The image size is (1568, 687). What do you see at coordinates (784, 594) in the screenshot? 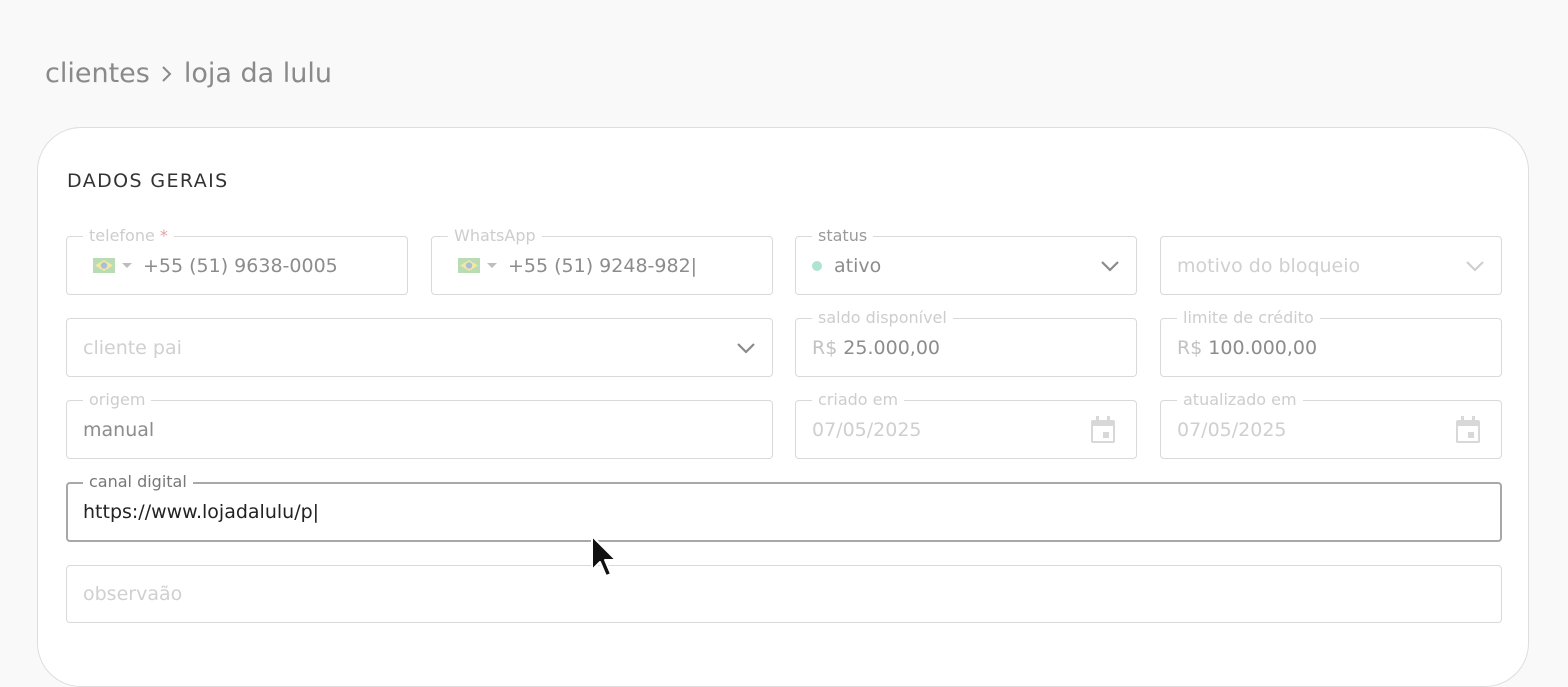
I see `observacao-input: observaão` at bounding box center [784, 594].